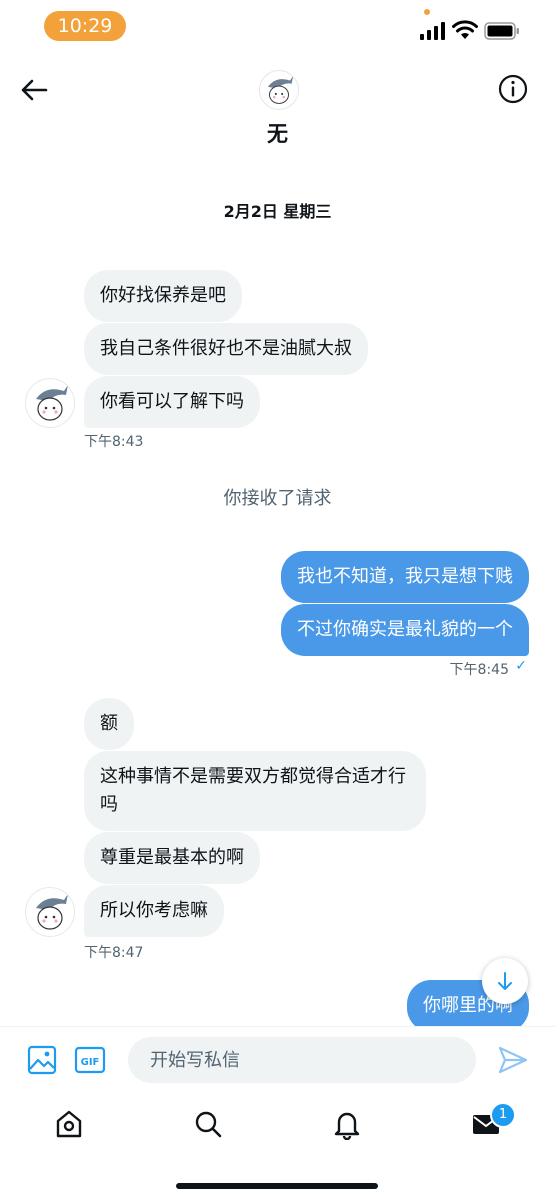 The width and height of the screenshot is (555, 1200). I want to click on privacy-indicator-dot, so click(427, 12).